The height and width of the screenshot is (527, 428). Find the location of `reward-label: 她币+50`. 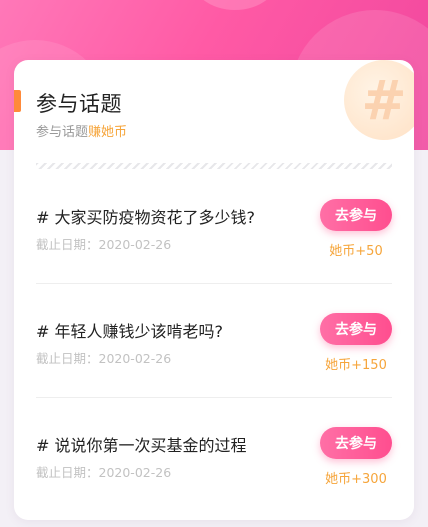

reward-label: 她币+50 is located at coordinates (356, 251).